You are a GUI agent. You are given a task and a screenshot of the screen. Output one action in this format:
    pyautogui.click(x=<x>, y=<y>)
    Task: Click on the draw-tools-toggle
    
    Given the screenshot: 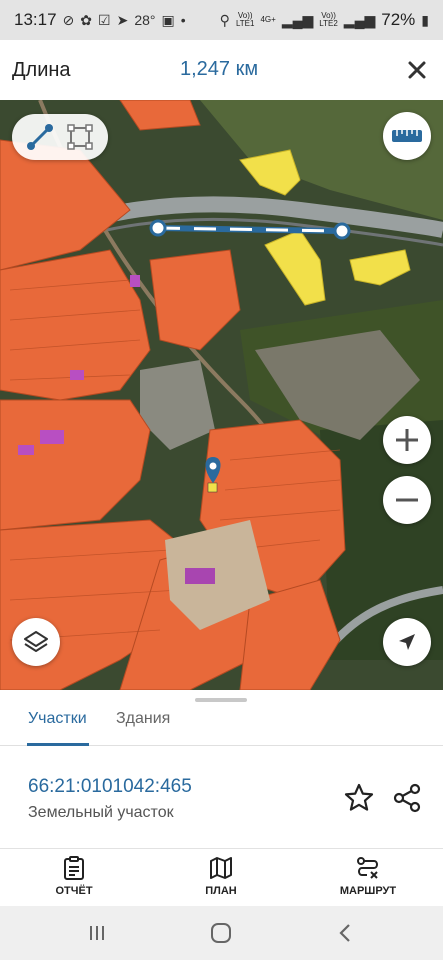 What is the action you would take?
    pyautogui.click(x=60, y=137)
    